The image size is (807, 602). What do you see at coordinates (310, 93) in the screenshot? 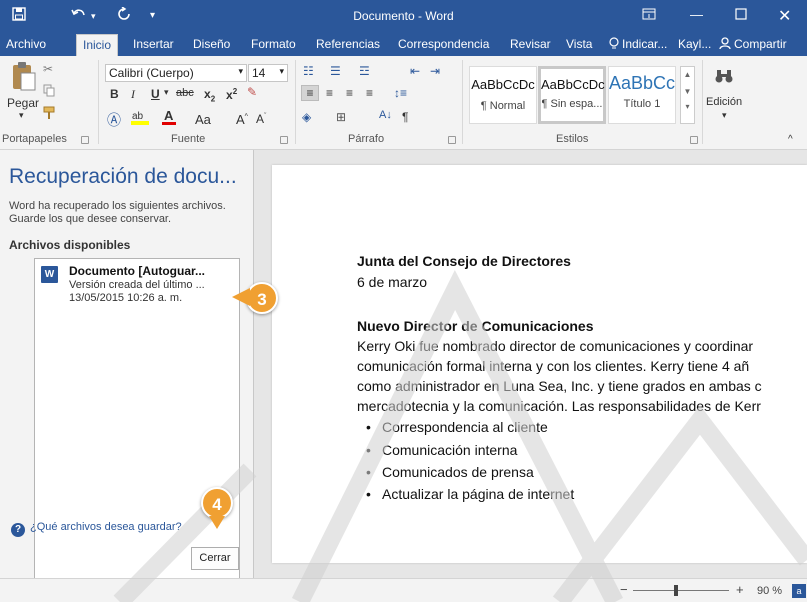
I see `align-left-icon: ≡` at bounding box center [310, 93].